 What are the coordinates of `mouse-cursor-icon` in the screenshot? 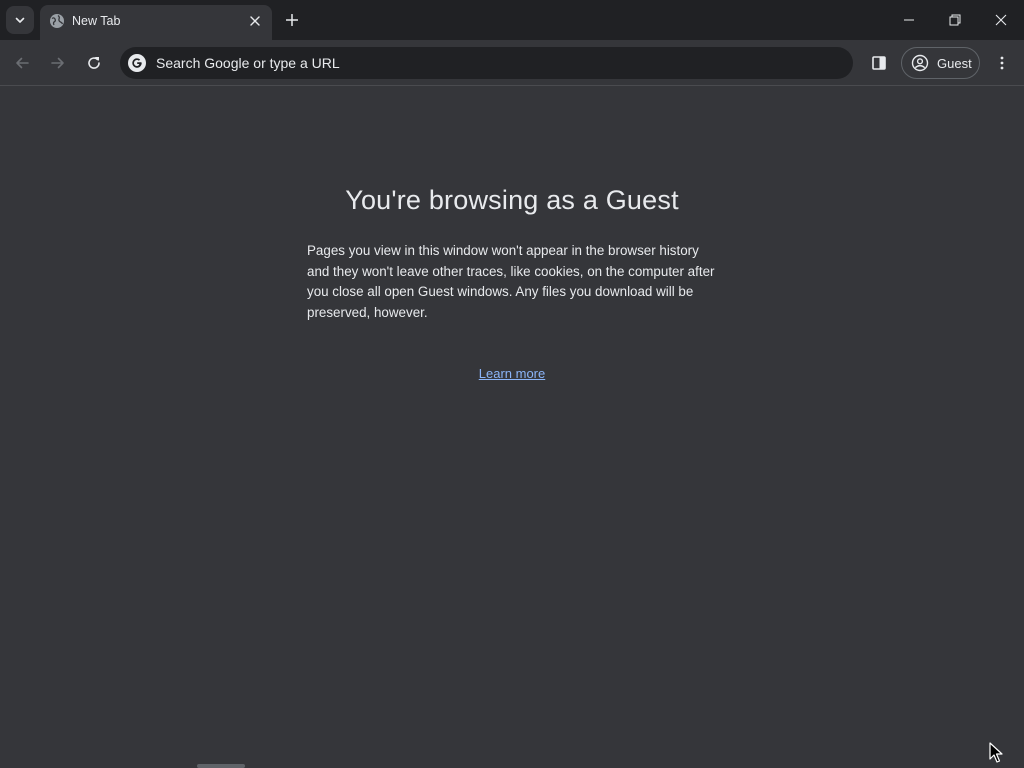 It's located at (996, 752).